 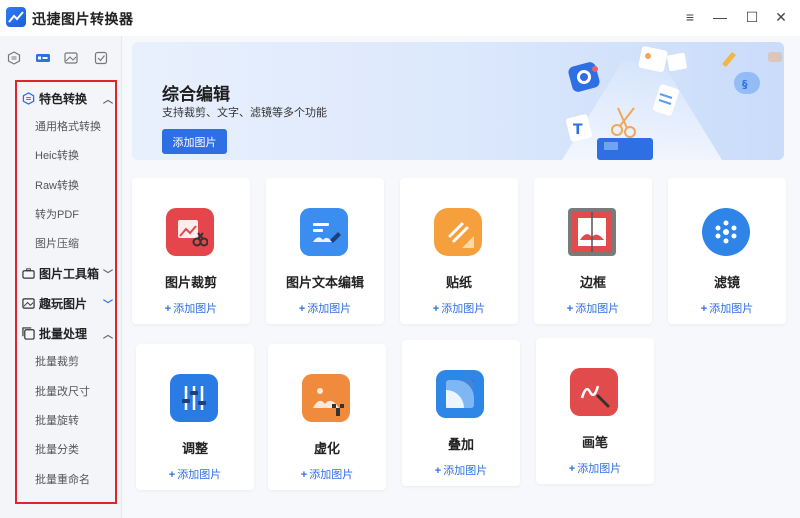 I want to click on text-edit-icon, so click(x=324, y=232).